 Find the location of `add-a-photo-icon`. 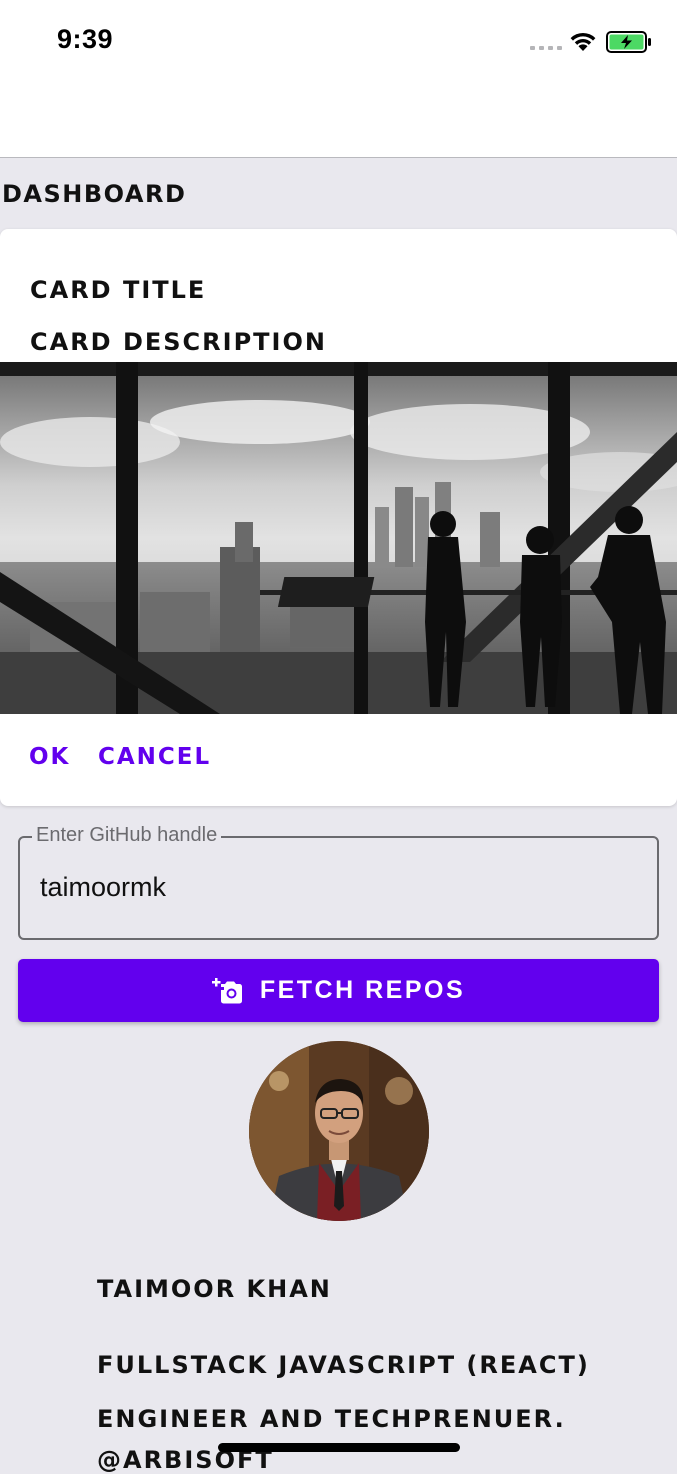

add-a-photo-icon is located at coordinates (226, 990).